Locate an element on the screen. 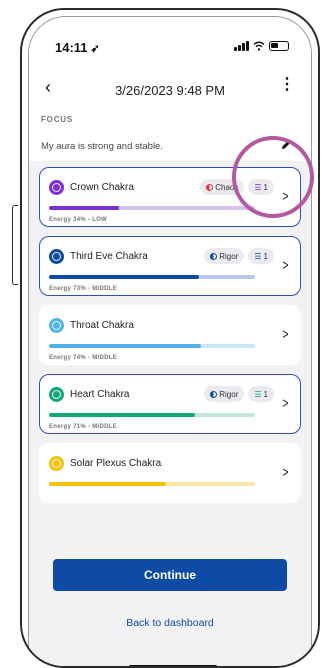 Image resolution: width=322 pixels, height=668 pixels. status-time: 14:11 ➶ is located at coordinates (77, 47).